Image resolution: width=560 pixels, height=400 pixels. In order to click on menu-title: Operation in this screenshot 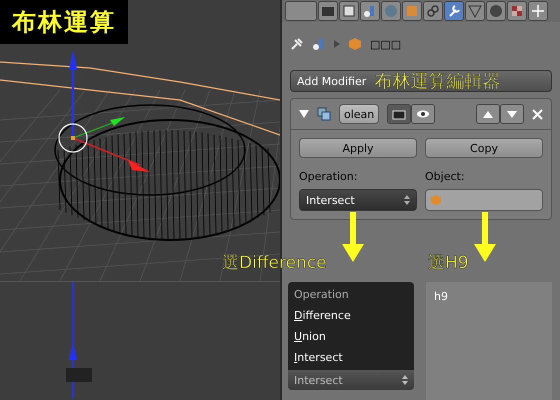, I will do `click(321, 295)`.